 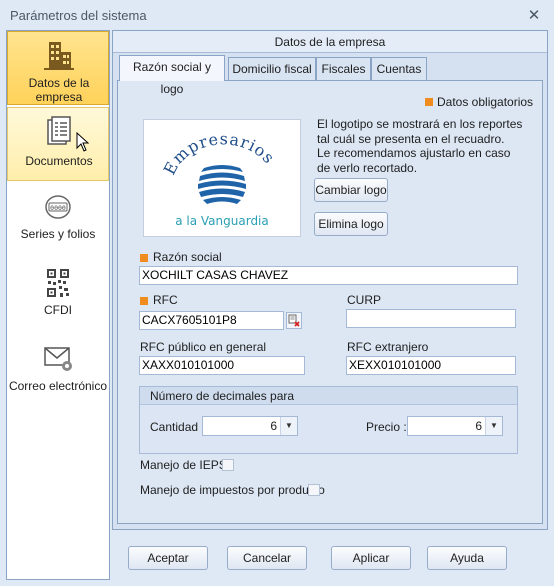 What do you see at coordinates (183, 465) in the screenshot?
I see `ieps-label: Manejo de IEPS` at bounding box center [183, 465].